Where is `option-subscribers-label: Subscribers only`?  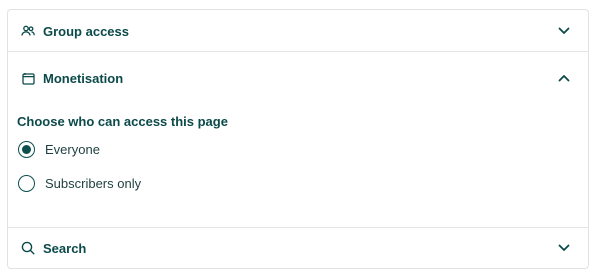 option-subscribers-label: Subscribers only is located at coordinates (93, 183).